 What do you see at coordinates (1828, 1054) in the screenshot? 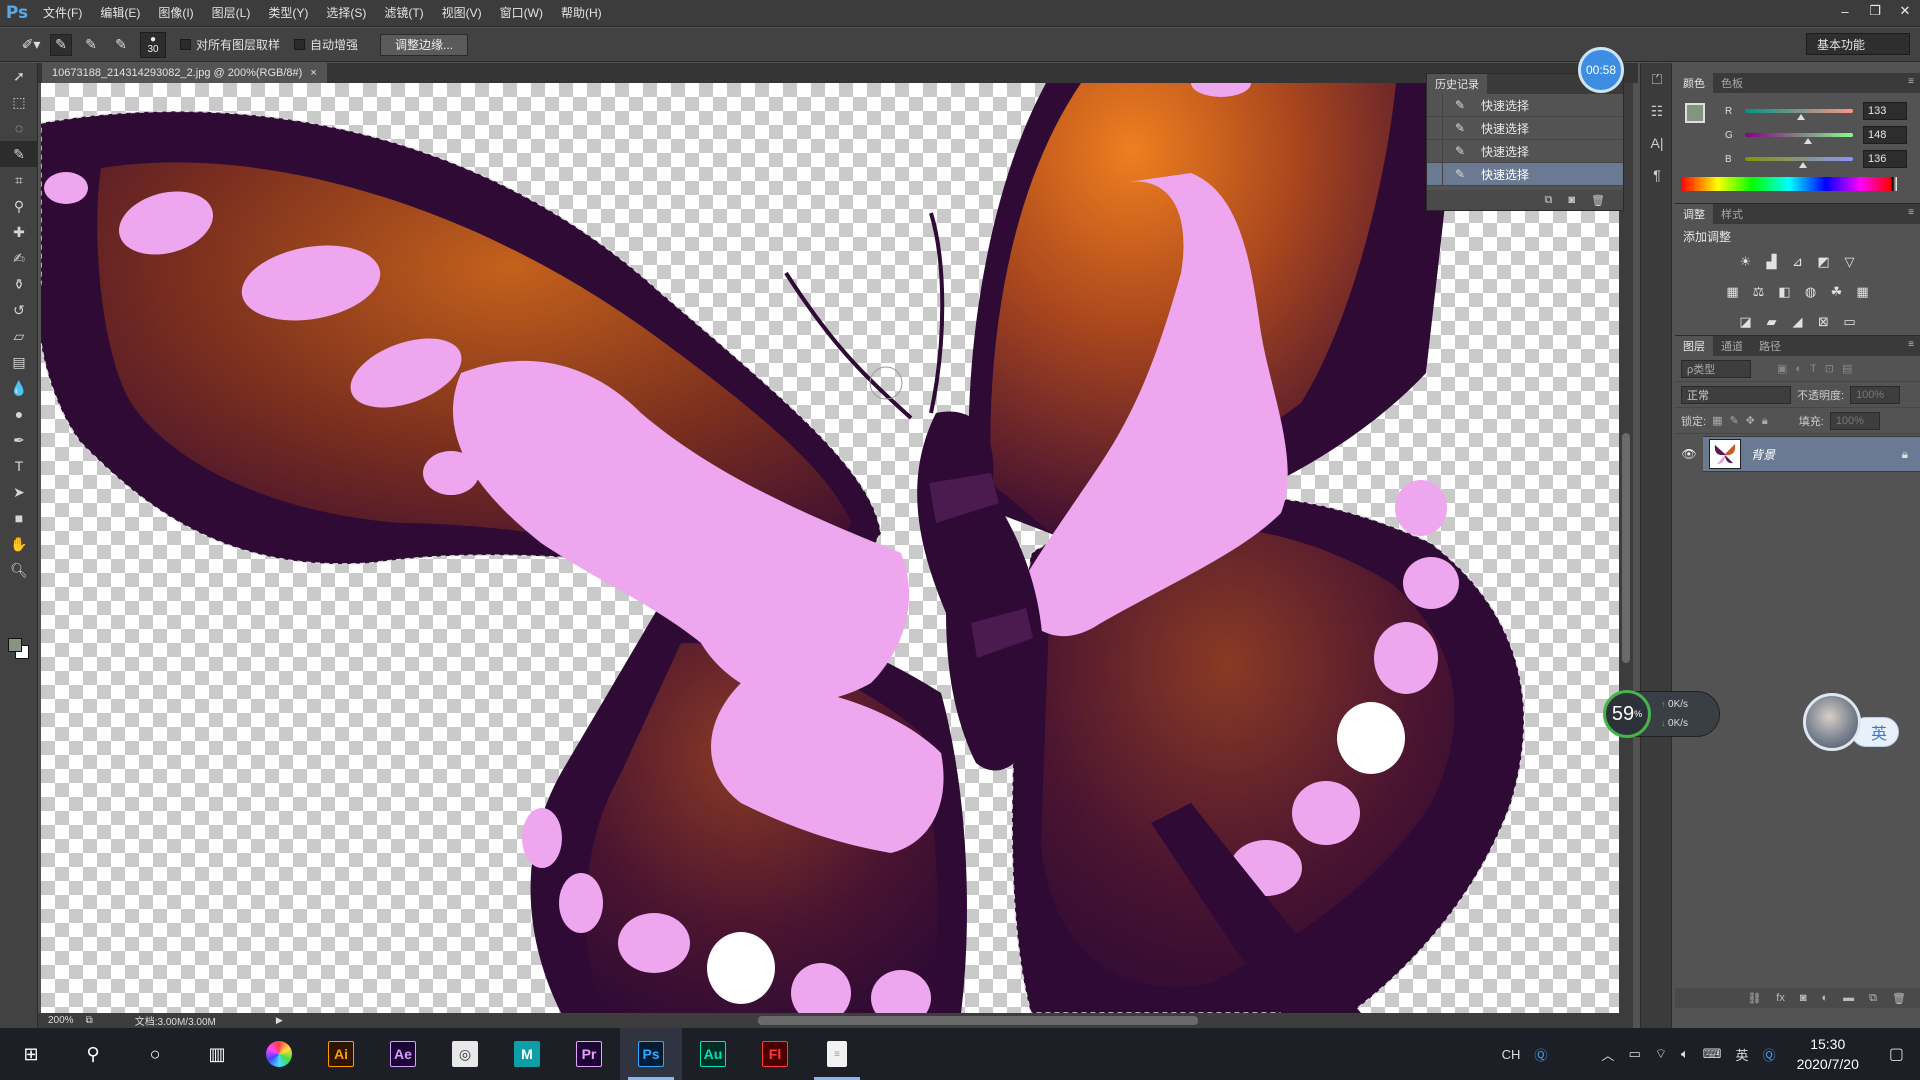
I see `taskbar-clock: 15:30 2020/7/20` at bounding box center [1828, 1054].